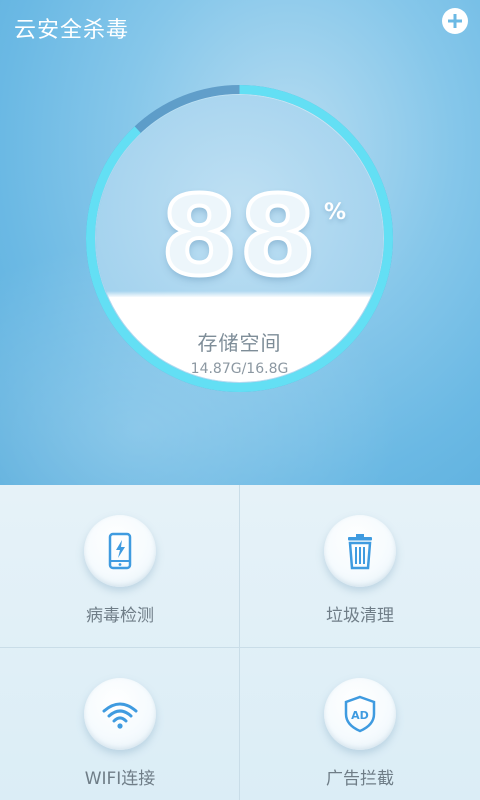 Image resolution: width=480 pixels, height=800 pixels. Describe the element at coordinates (239, 343) in the screenshot. I see `storage-label: 存储空间` at that location.